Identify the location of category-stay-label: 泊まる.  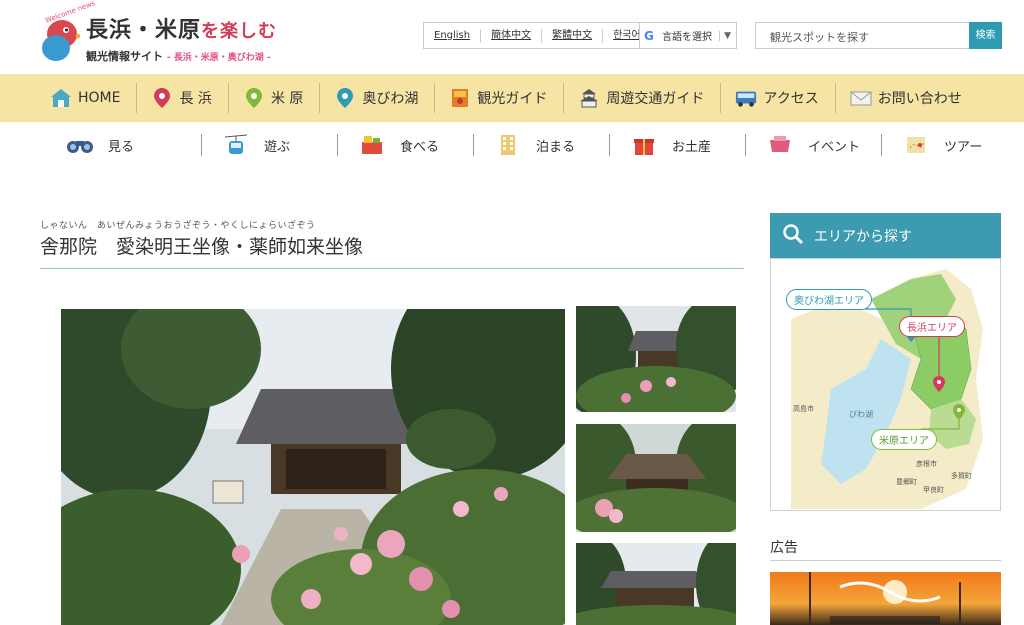
(556, 147).